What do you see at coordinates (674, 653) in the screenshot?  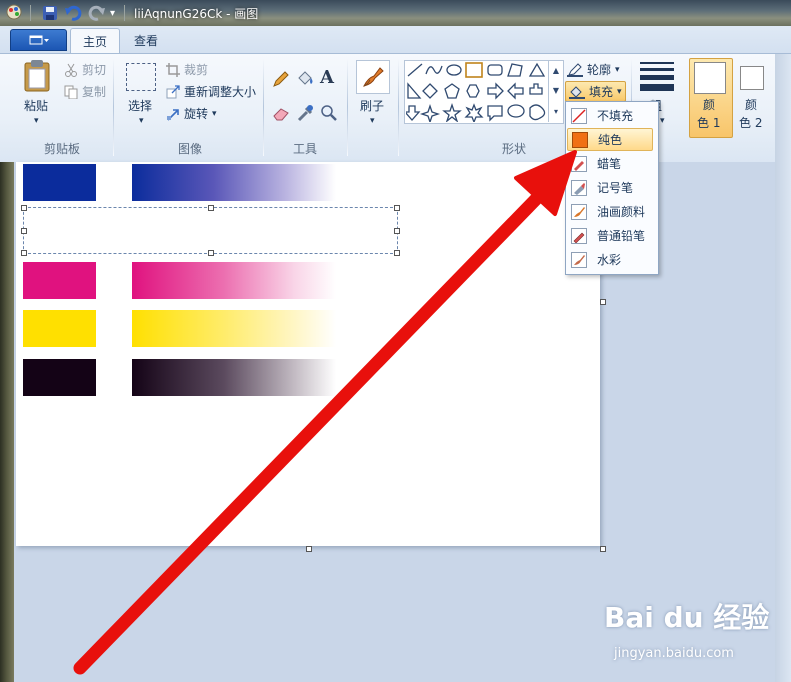 I see `baidu-watermark-url: jingyan.baidu.com` at bounding box center [674, 653].